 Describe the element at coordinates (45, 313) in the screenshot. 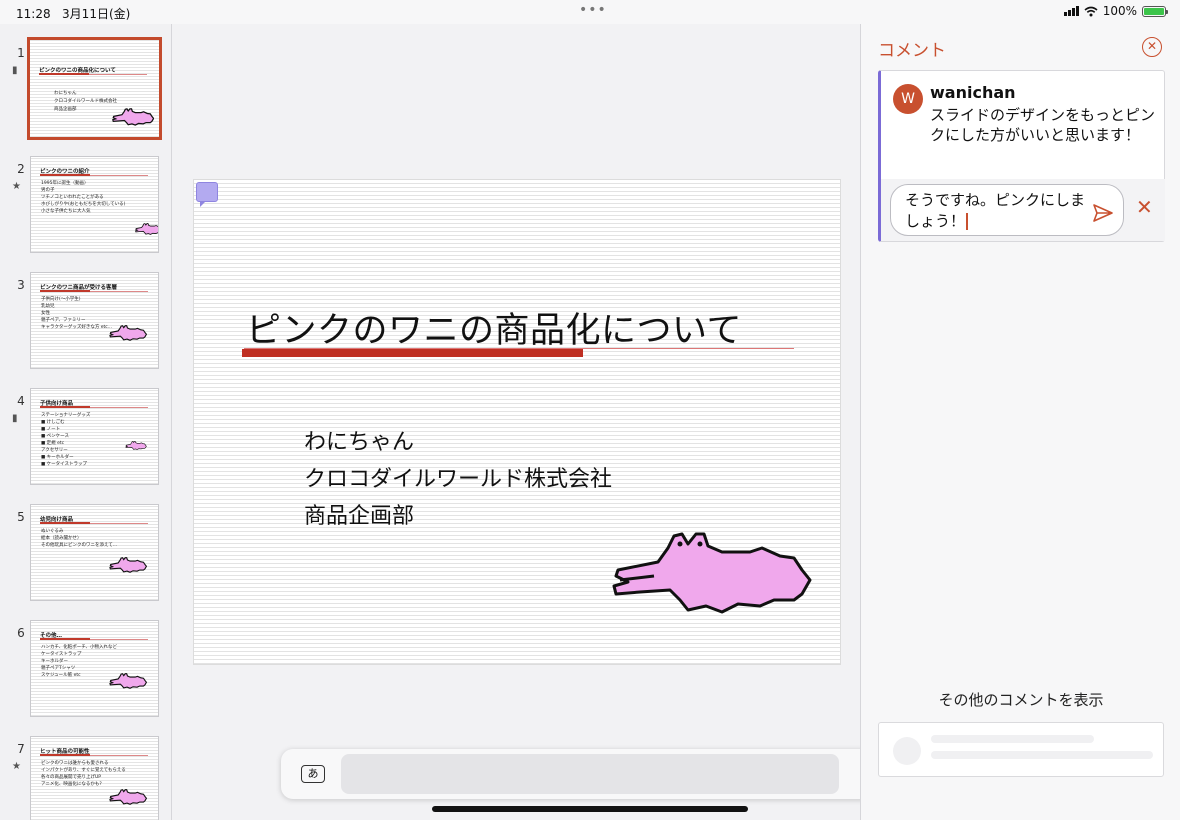

I see `thumbnail-bullet: 女性` at that location.